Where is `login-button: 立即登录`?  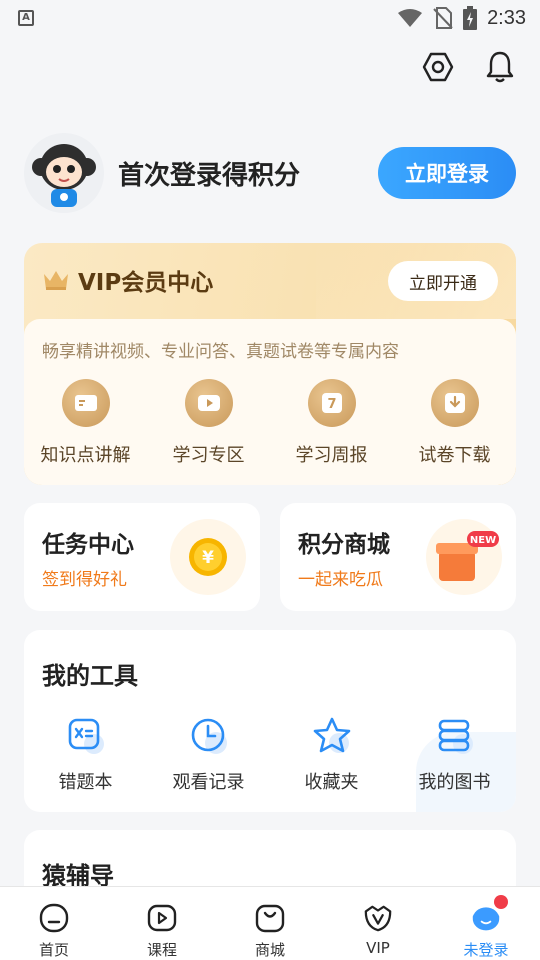 login-button: 立即登录 is located at coordinates (447, 173).